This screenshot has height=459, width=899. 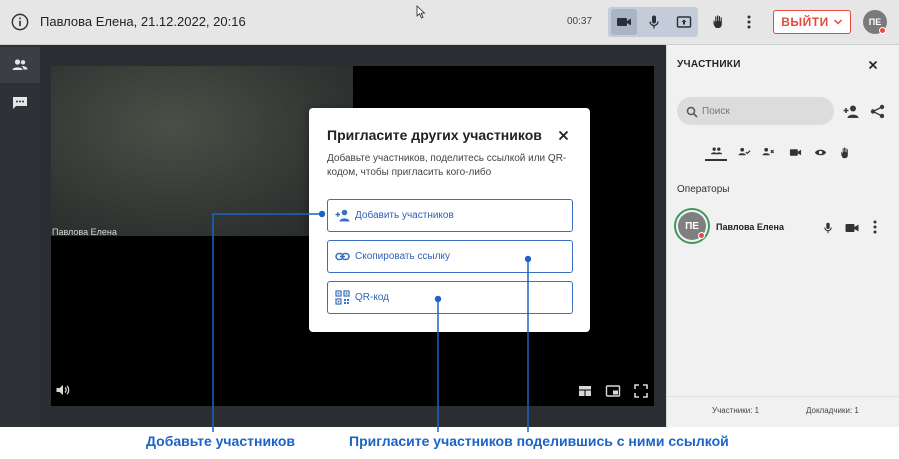 I want to click on annotation-add-caption: Добавьте участников, so click(x=221, y=441).